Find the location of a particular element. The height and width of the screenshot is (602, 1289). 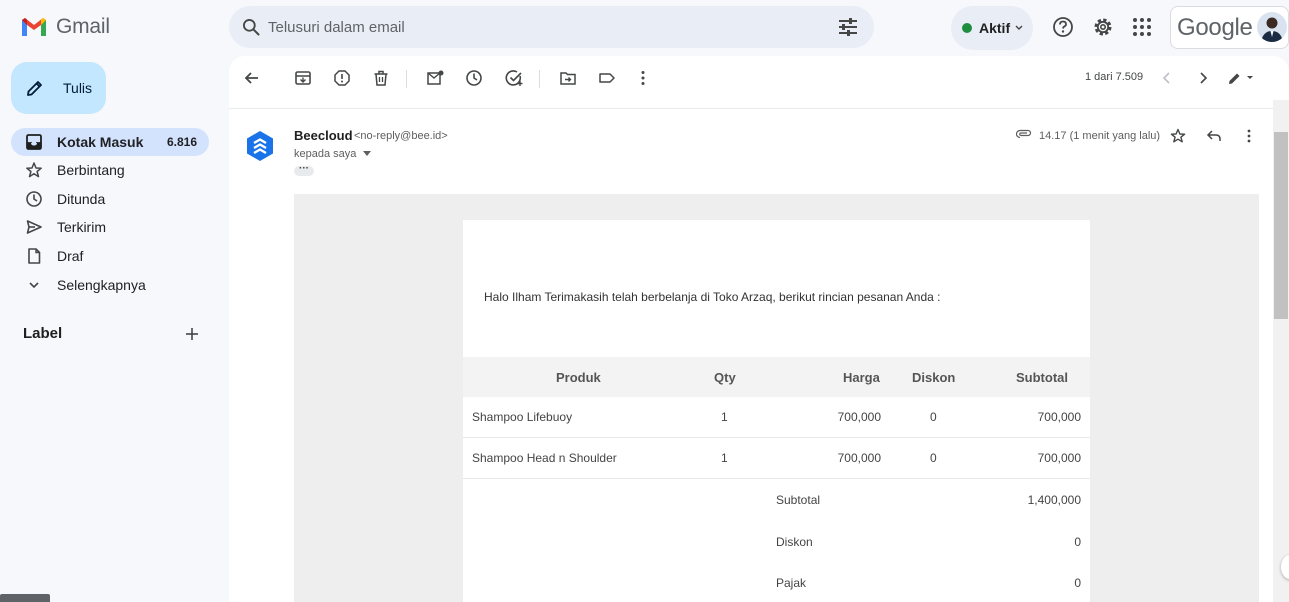

sidebar-item-label: Berbintang is located at coordinates (91, 170).